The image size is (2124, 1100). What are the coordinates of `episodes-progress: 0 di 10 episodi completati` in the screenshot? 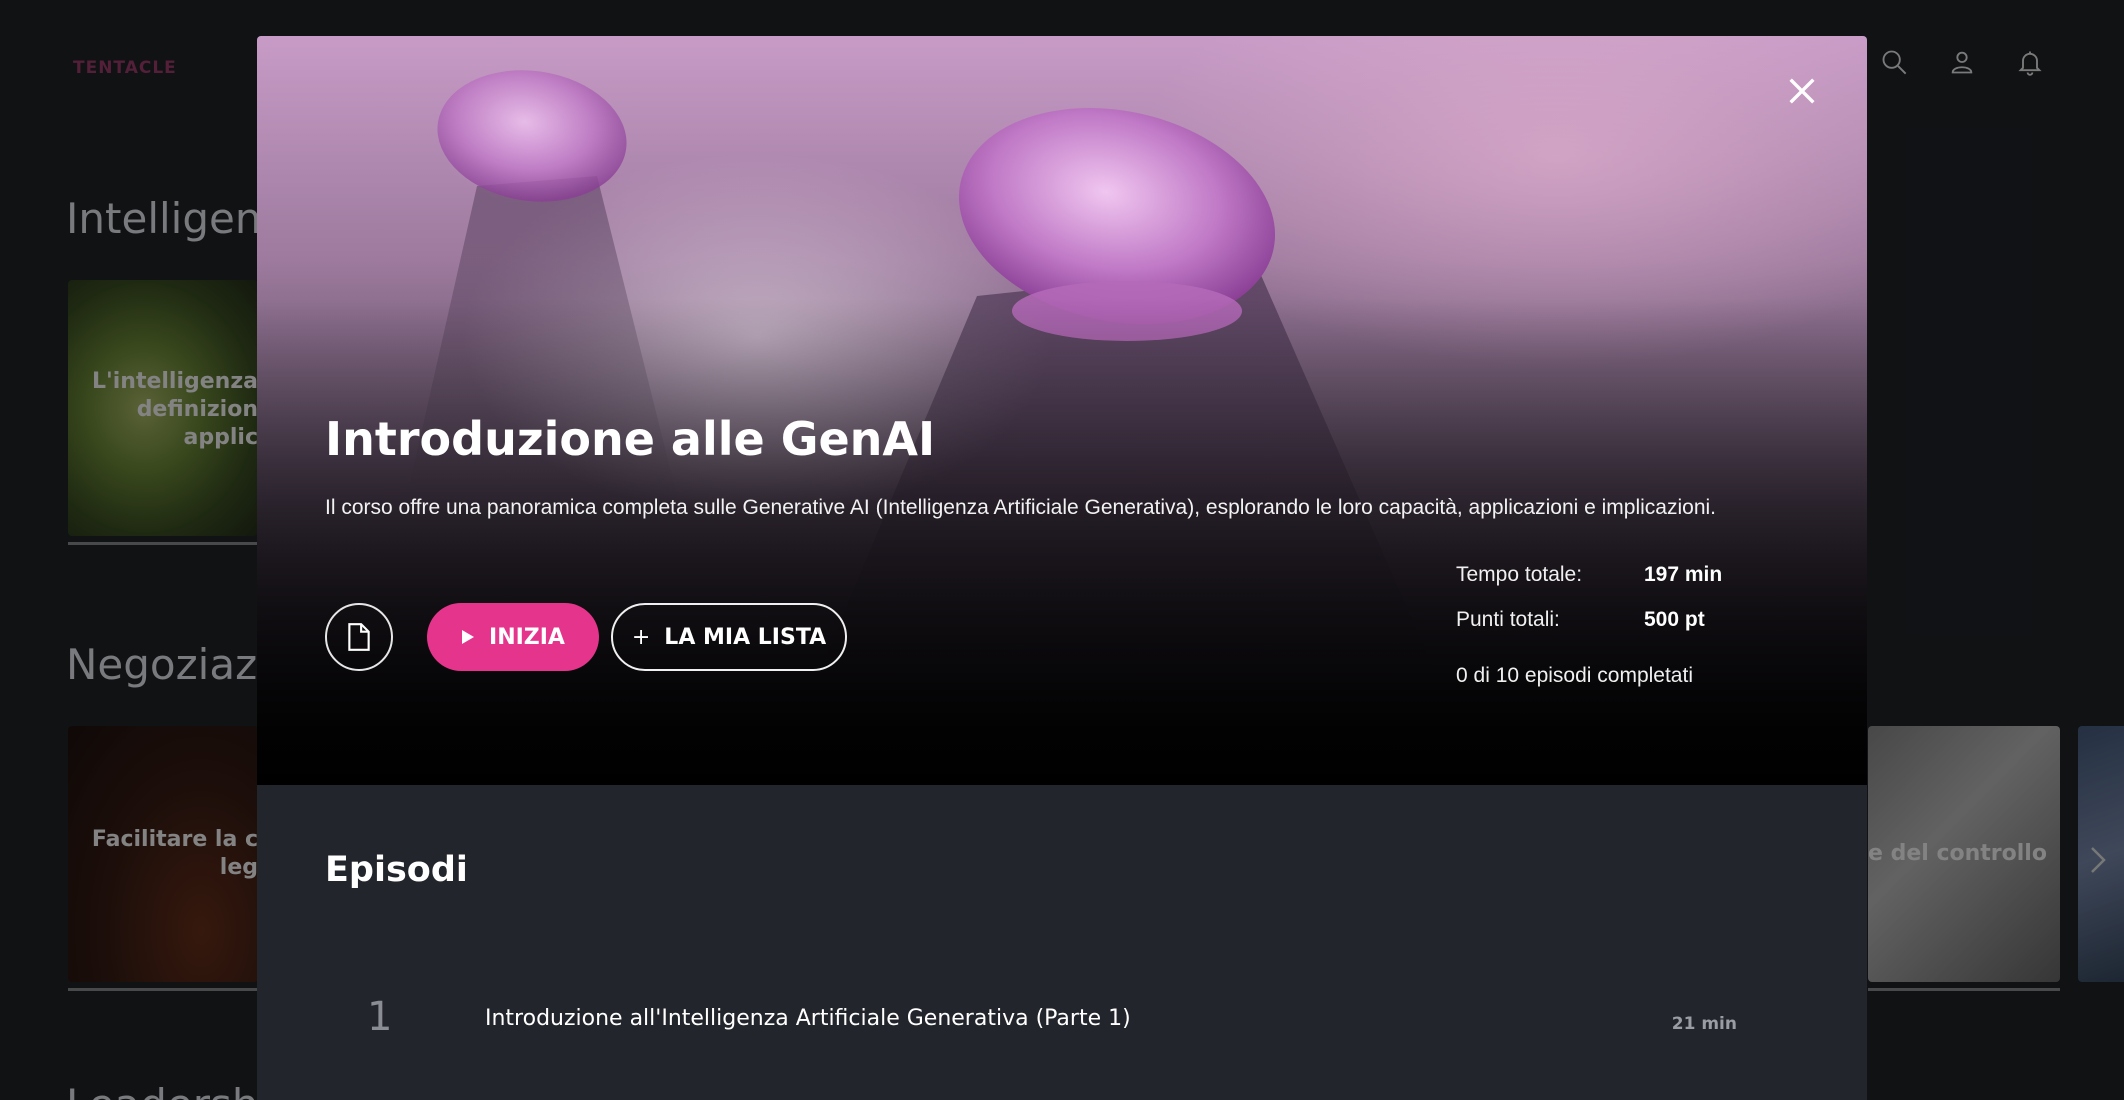 It's located at (1574, 675).